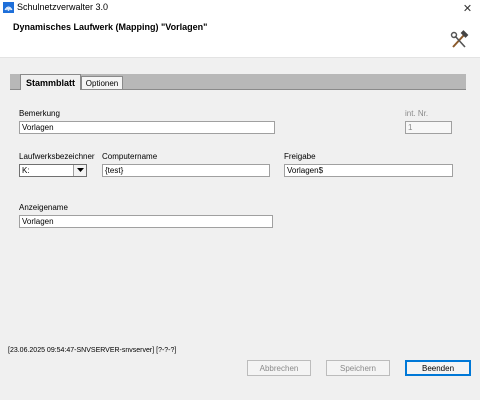  Describe the element at coordinates (438, 368) in the screenshot. I see `beenden-button: Beenden` at that location.